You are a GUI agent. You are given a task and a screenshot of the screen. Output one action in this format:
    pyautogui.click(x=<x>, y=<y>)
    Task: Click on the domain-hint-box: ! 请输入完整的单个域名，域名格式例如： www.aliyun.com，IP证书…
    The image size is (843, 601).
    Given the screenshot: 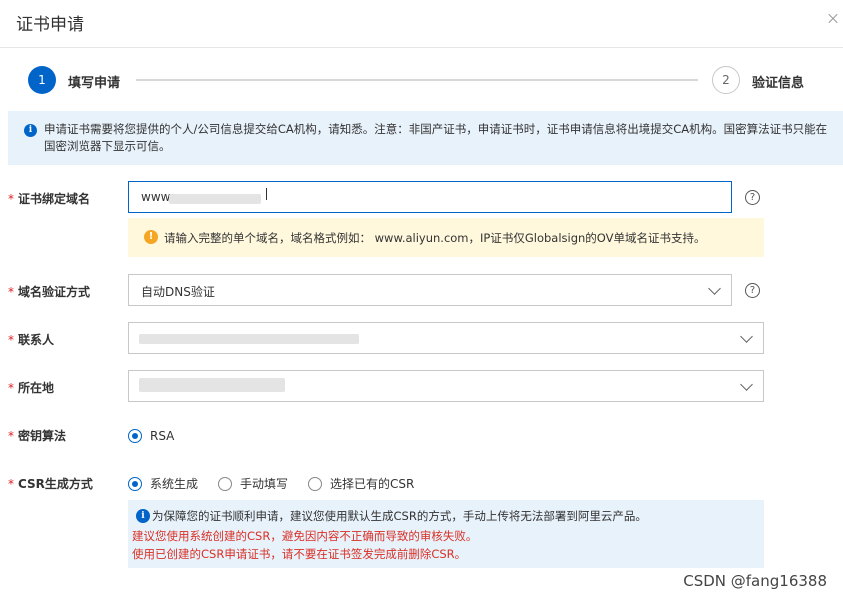 What is the action you would take?
    pyautogui.click(x=446, y=237)
    